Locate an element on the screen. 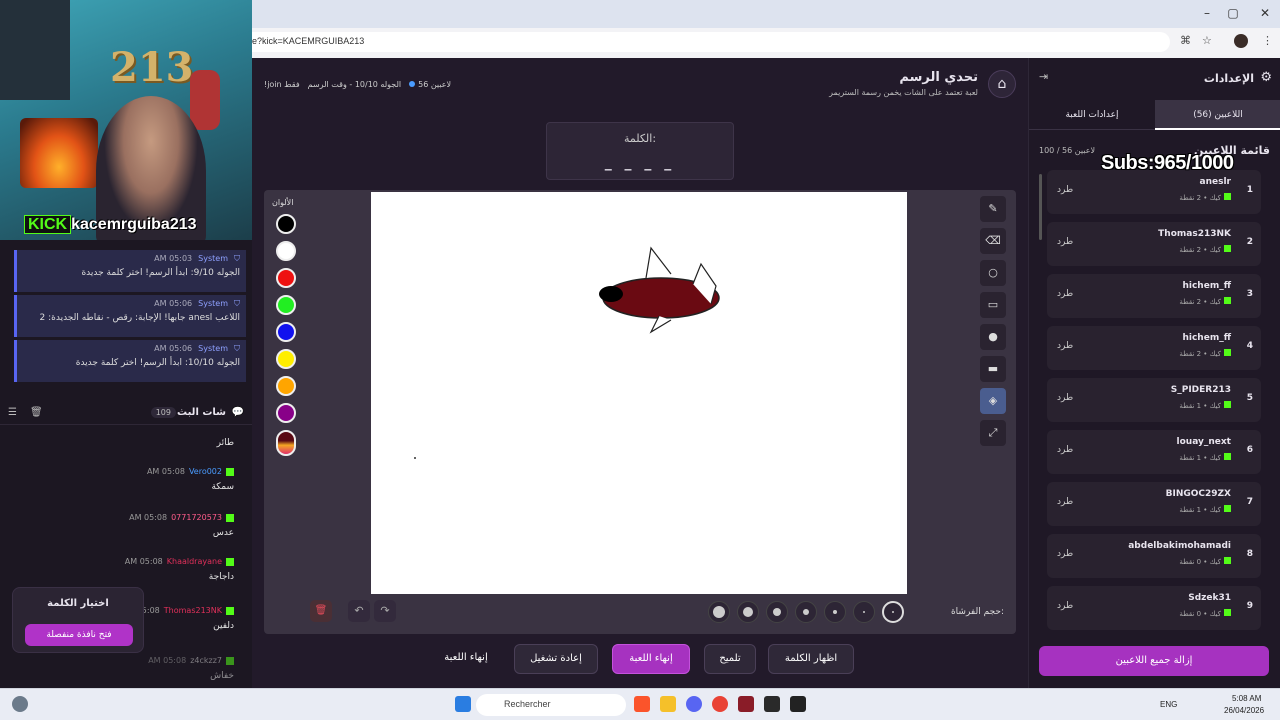 This screenshot has width=1280, height=720. line-icon: ⤢ is located at coordinates (993, 432).